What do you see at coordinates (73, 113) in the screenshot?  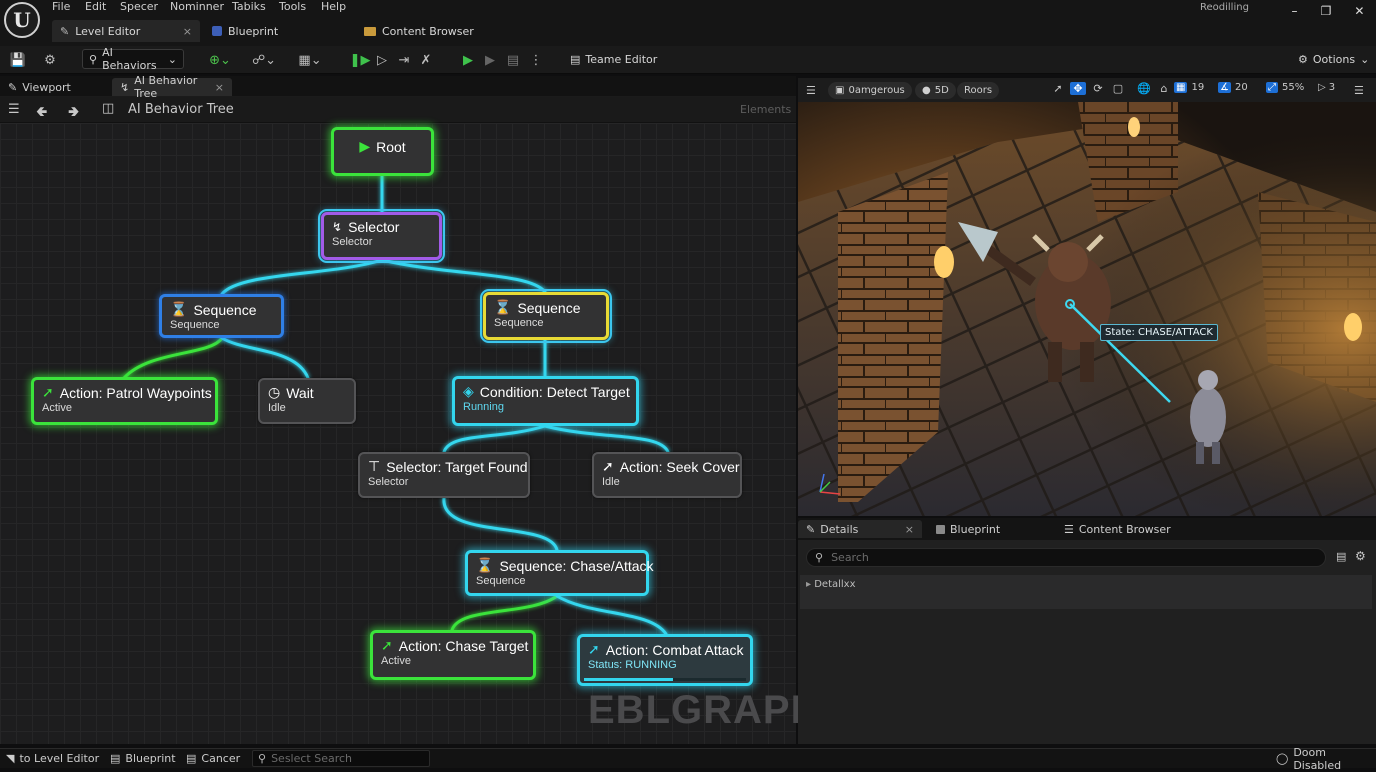 I see `forward-arrow-icon: 🢂` at bounding box center [73, 113].